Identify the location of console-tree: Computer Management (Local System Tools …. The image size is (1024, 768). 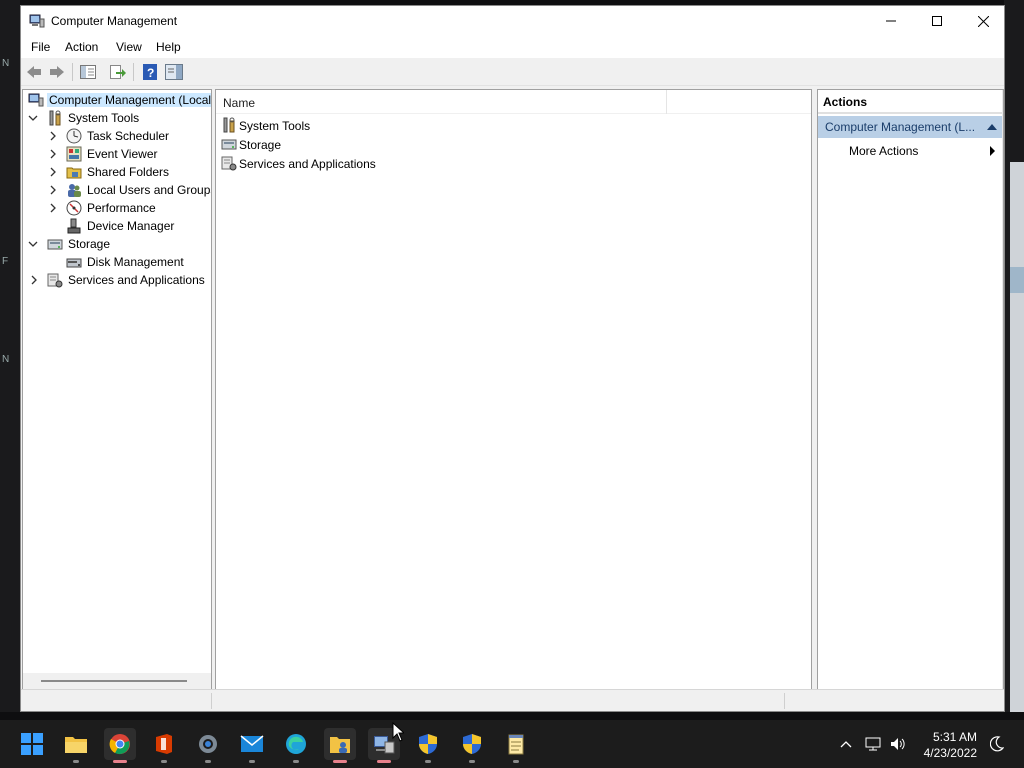
(117, 389).